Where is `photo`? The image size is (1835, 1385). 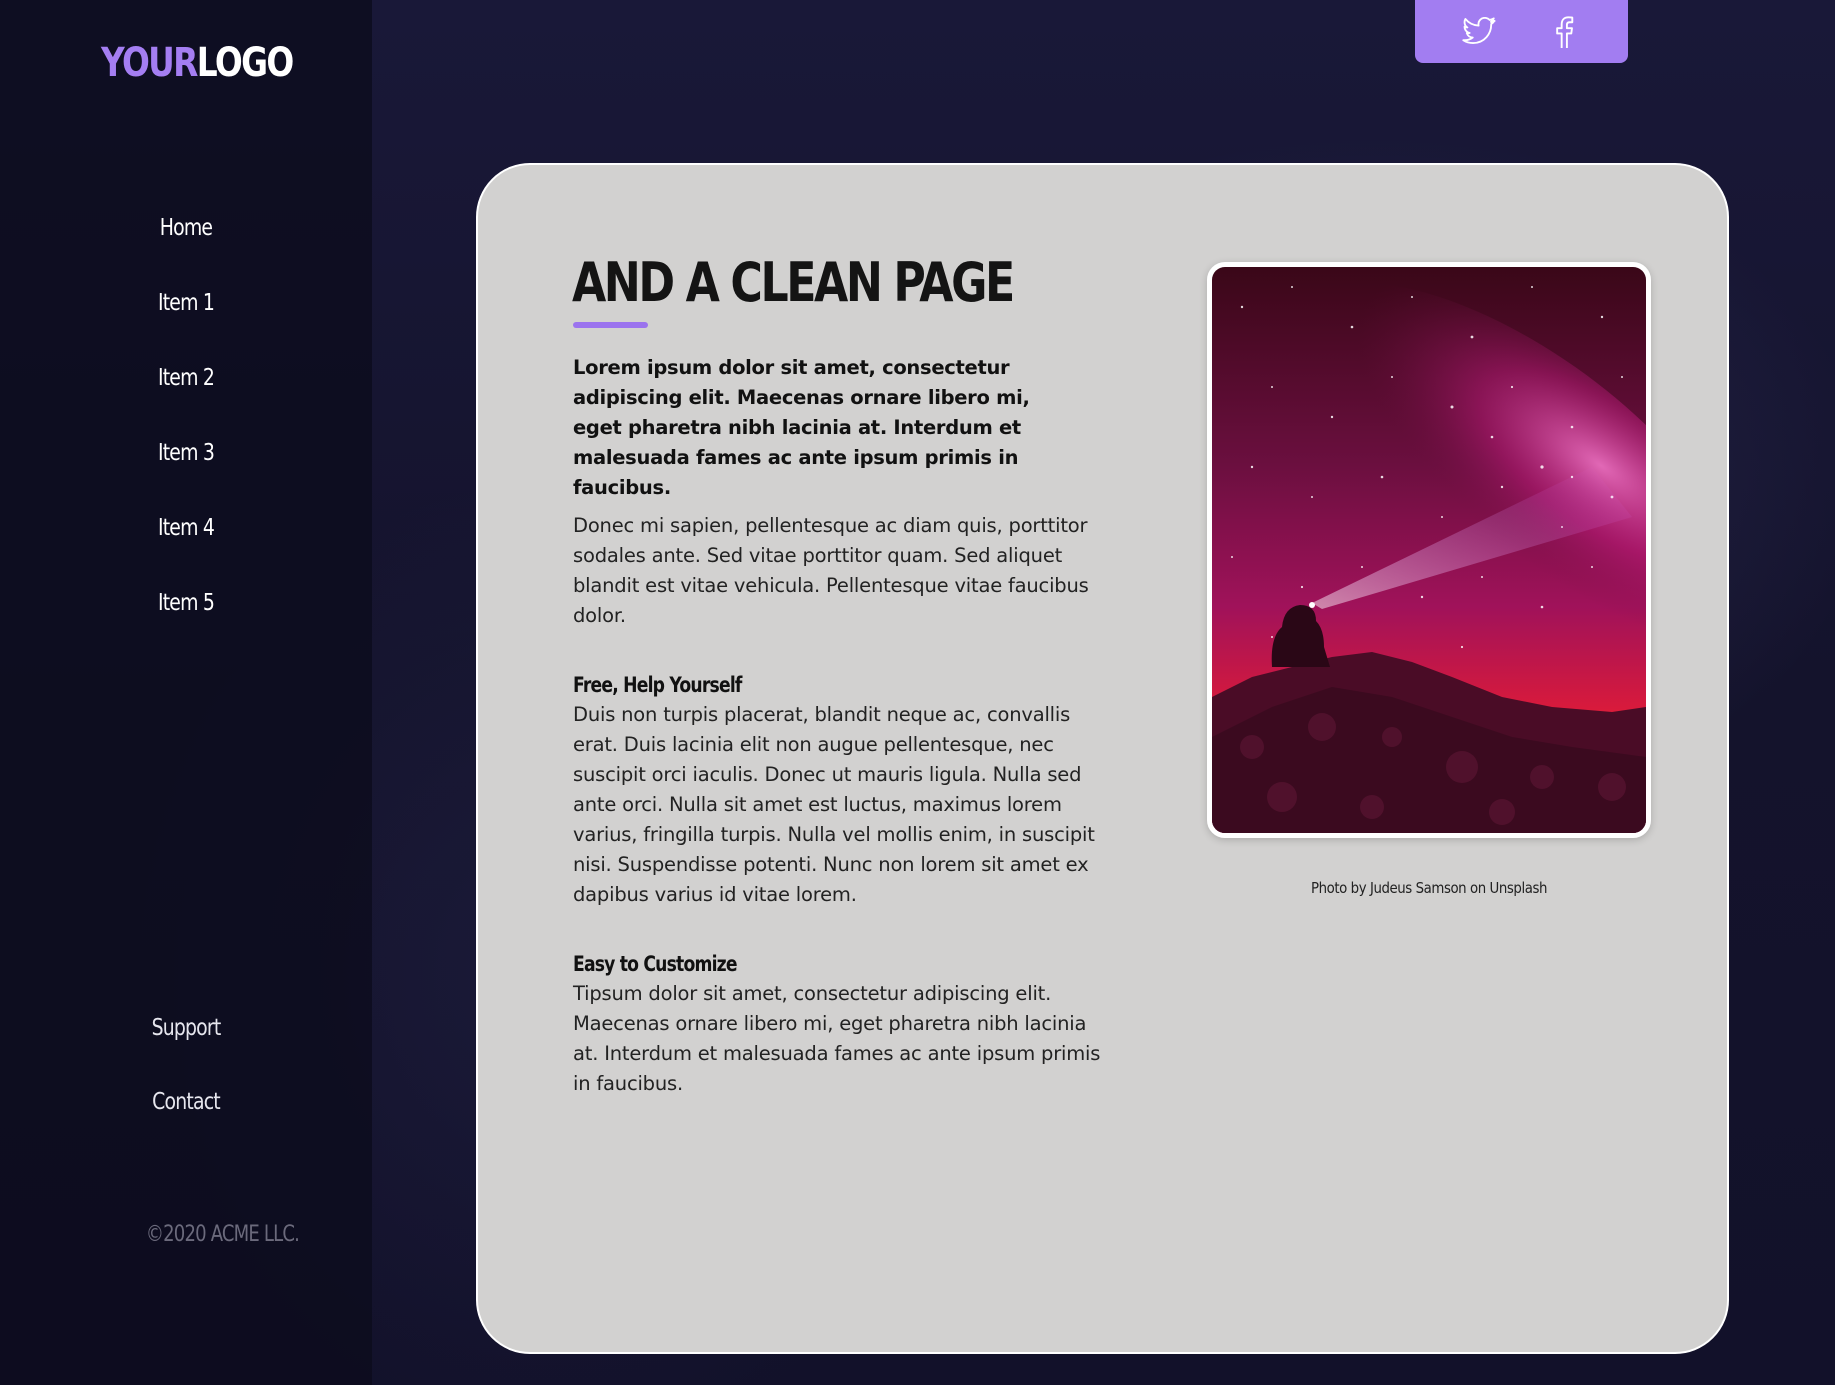
photo is located at coordinates (1429, 550).